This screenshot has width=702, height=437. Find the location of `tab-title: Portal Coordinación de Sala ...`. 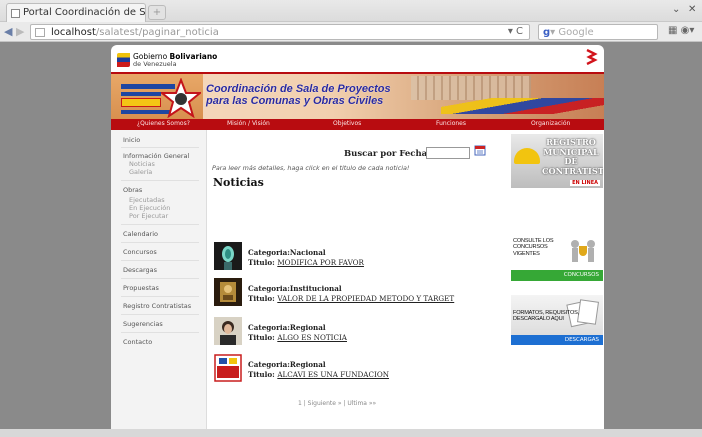

tab-title: Portal Coordinación de Sala ... is located at coordinates (84, 12).